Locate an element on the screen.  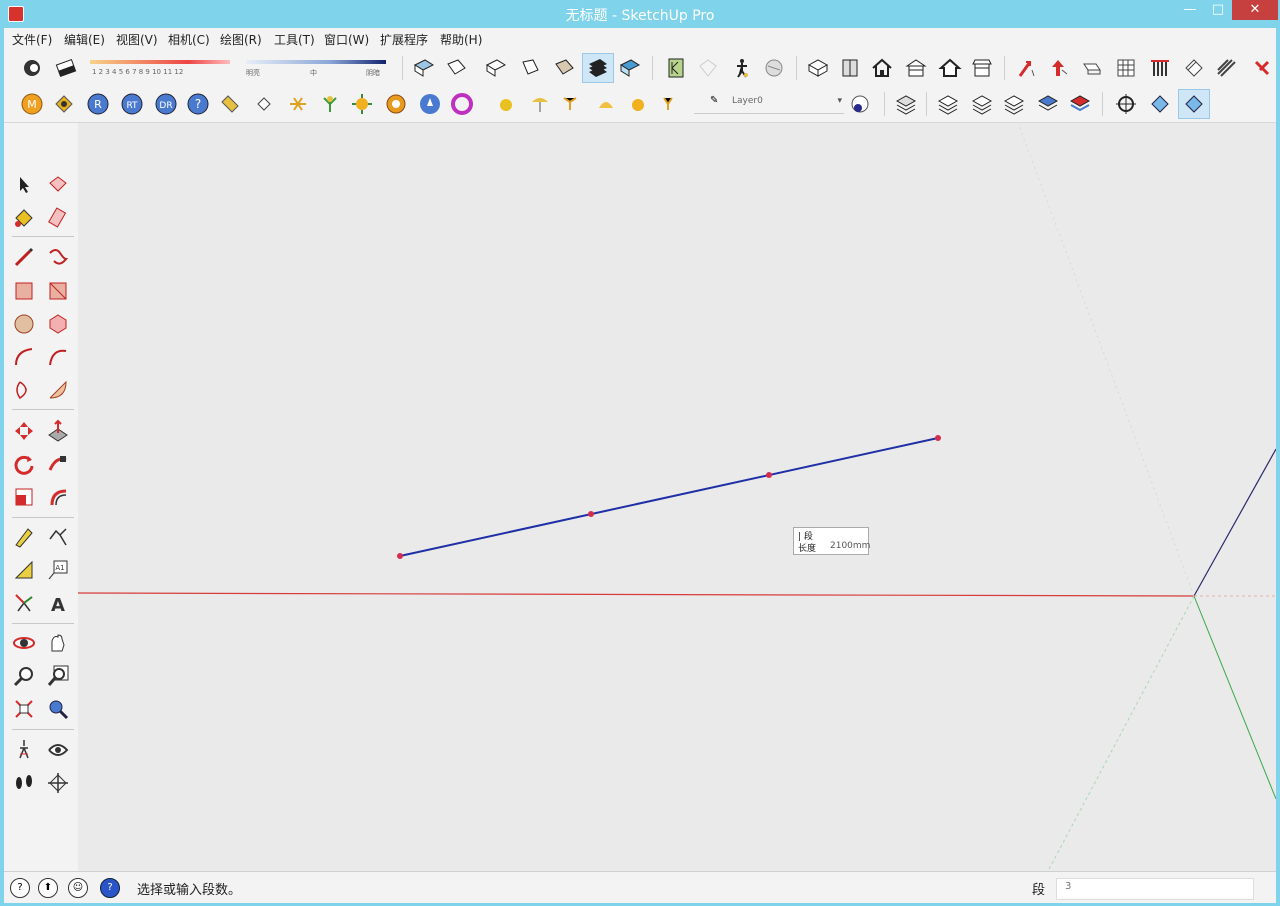
layers-icon is located at coordinates (906, 104).